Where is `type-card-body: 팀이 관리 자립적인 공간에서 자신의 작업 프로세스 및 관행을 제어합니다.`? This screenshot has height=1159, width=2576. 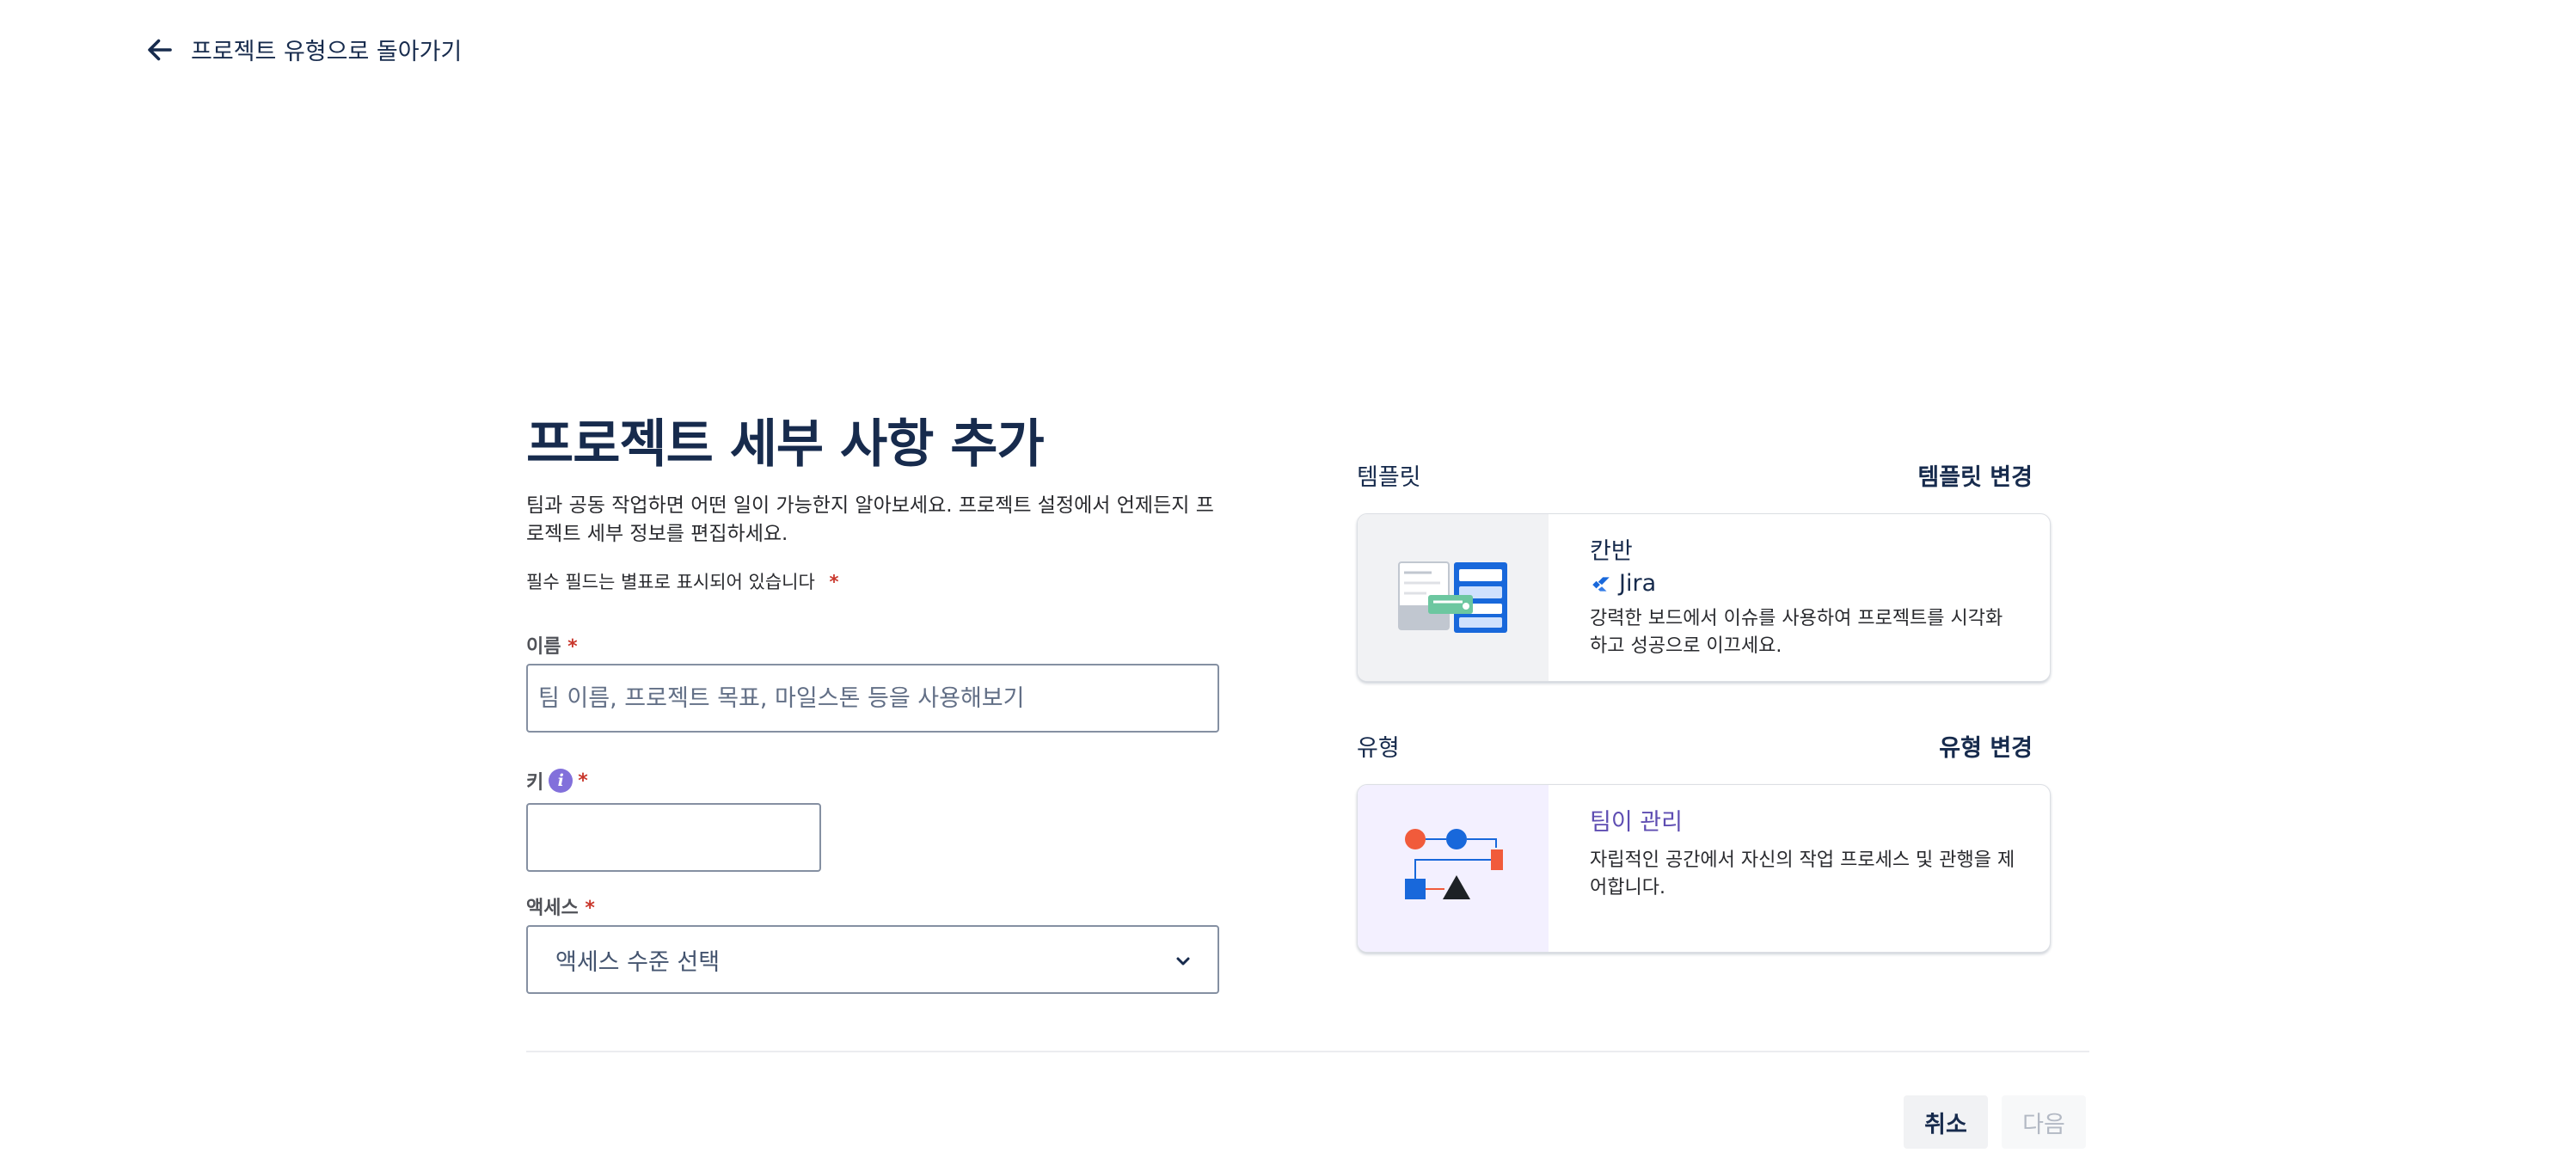 type-card-body: 팀이 관리 자립적인 공간에서 자신의 작업 프로세스 및 관행을 제어합니다. is located at coordinates (1800, 869).